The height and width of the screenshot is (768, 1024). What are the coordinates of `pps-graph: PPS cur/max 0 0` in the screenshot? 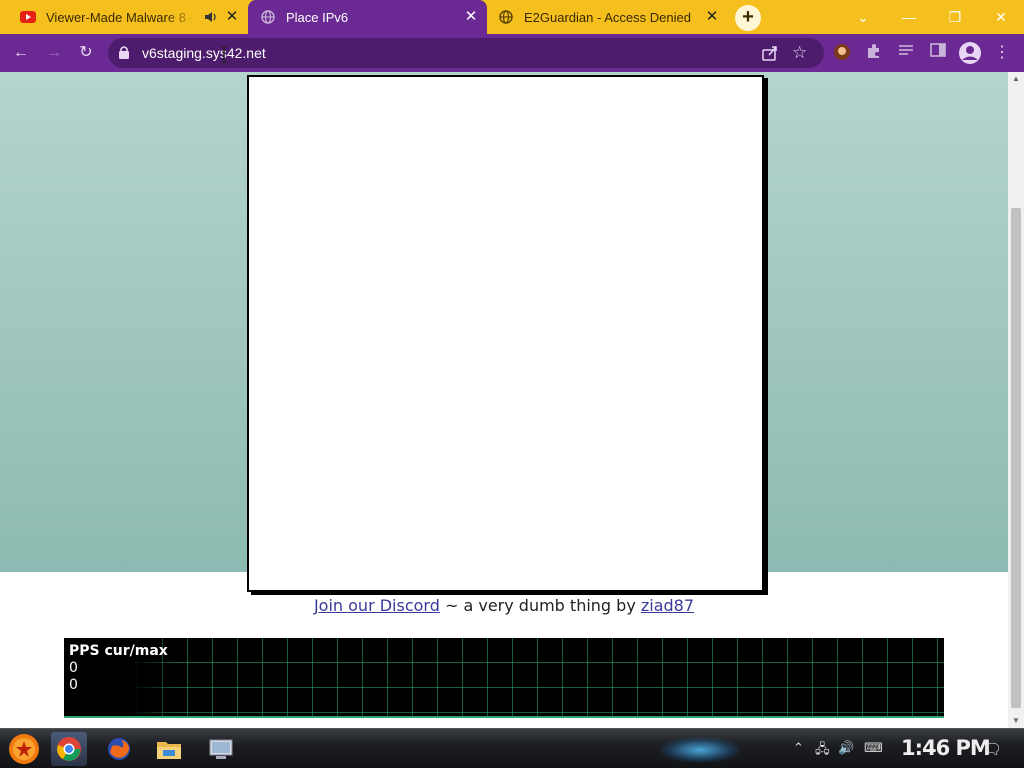 It's located at (504, 678).